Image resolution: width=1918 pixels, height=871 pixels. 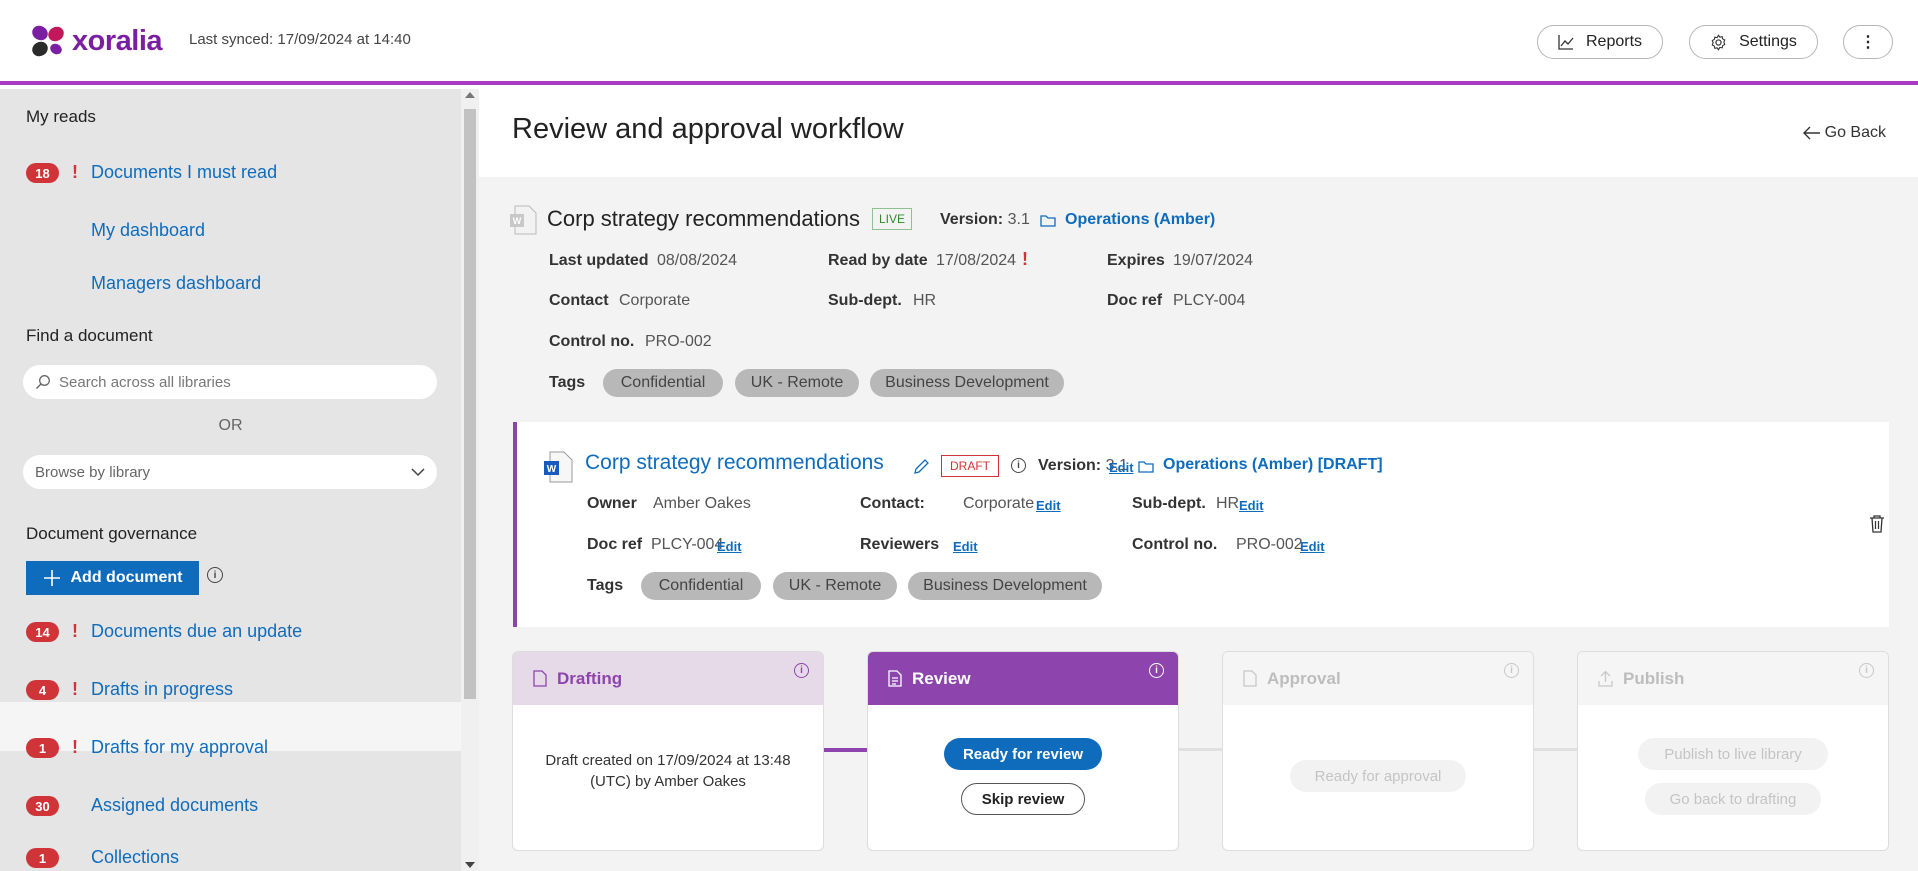 I want to click on expires-value: 19/07/2024, so click(x=1213, y=260).